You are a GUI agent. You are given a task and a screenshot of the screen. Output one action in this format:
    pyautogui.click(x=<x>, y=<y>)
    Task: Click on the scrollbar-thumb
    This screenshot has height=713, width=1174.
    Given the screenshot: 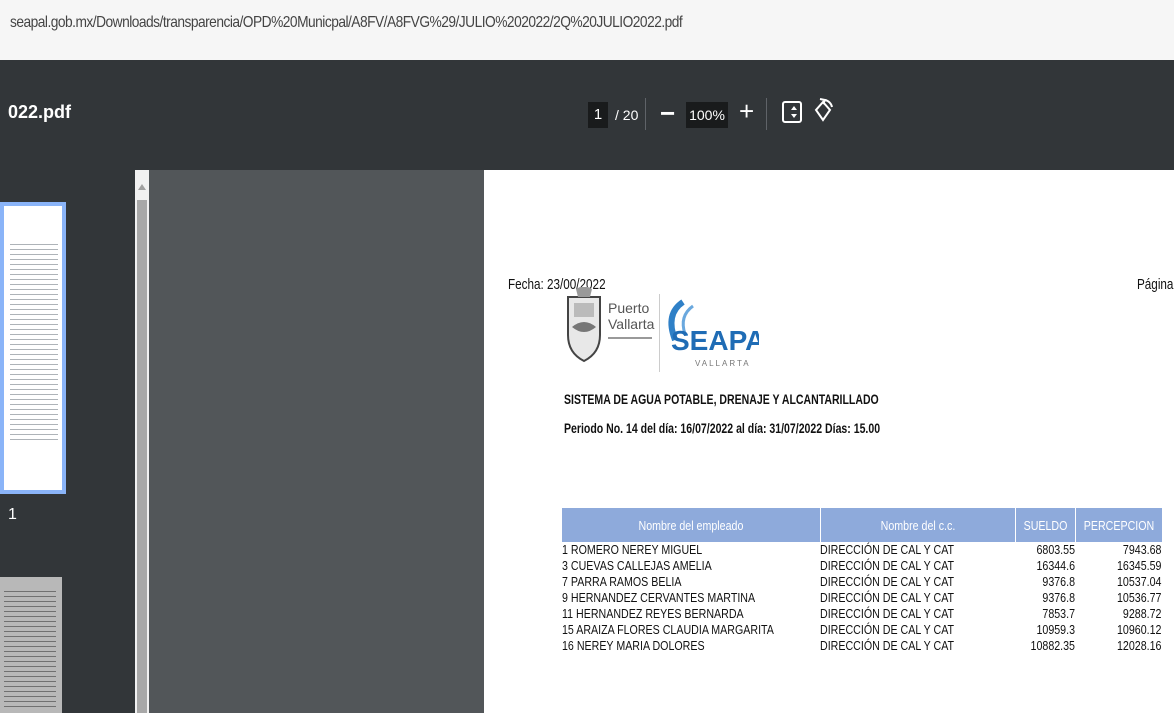 What is the action you would take?
    pyautogui.click(x=142, y=456)
    